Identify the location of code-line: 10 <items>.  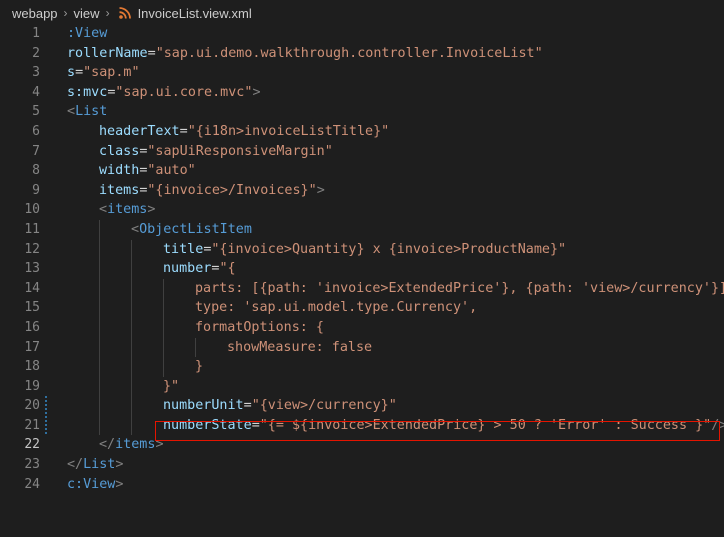
(362, 210).